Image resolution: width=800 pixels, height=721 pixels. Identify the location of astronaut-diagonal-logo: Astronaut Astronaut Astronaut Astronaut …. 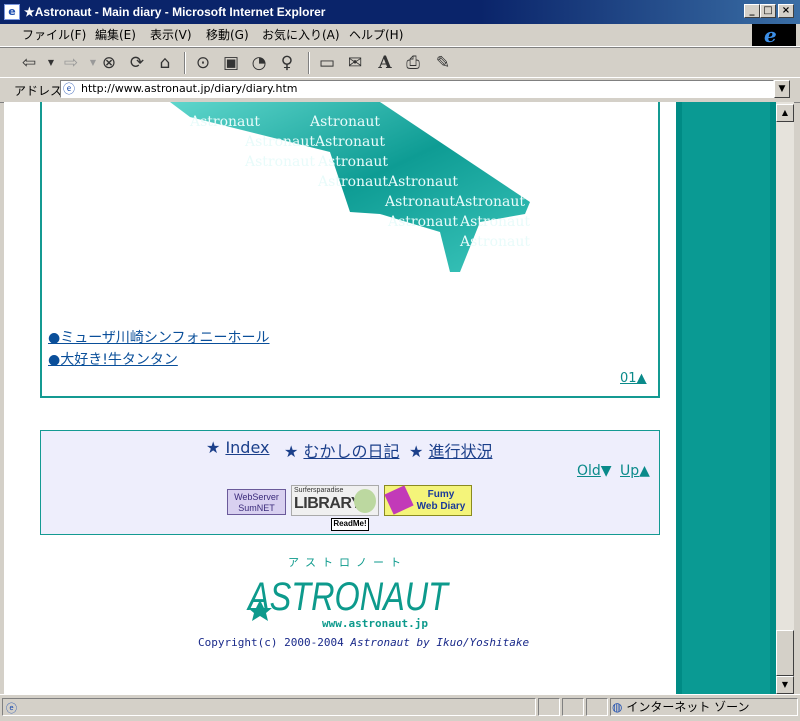
(350, 187).